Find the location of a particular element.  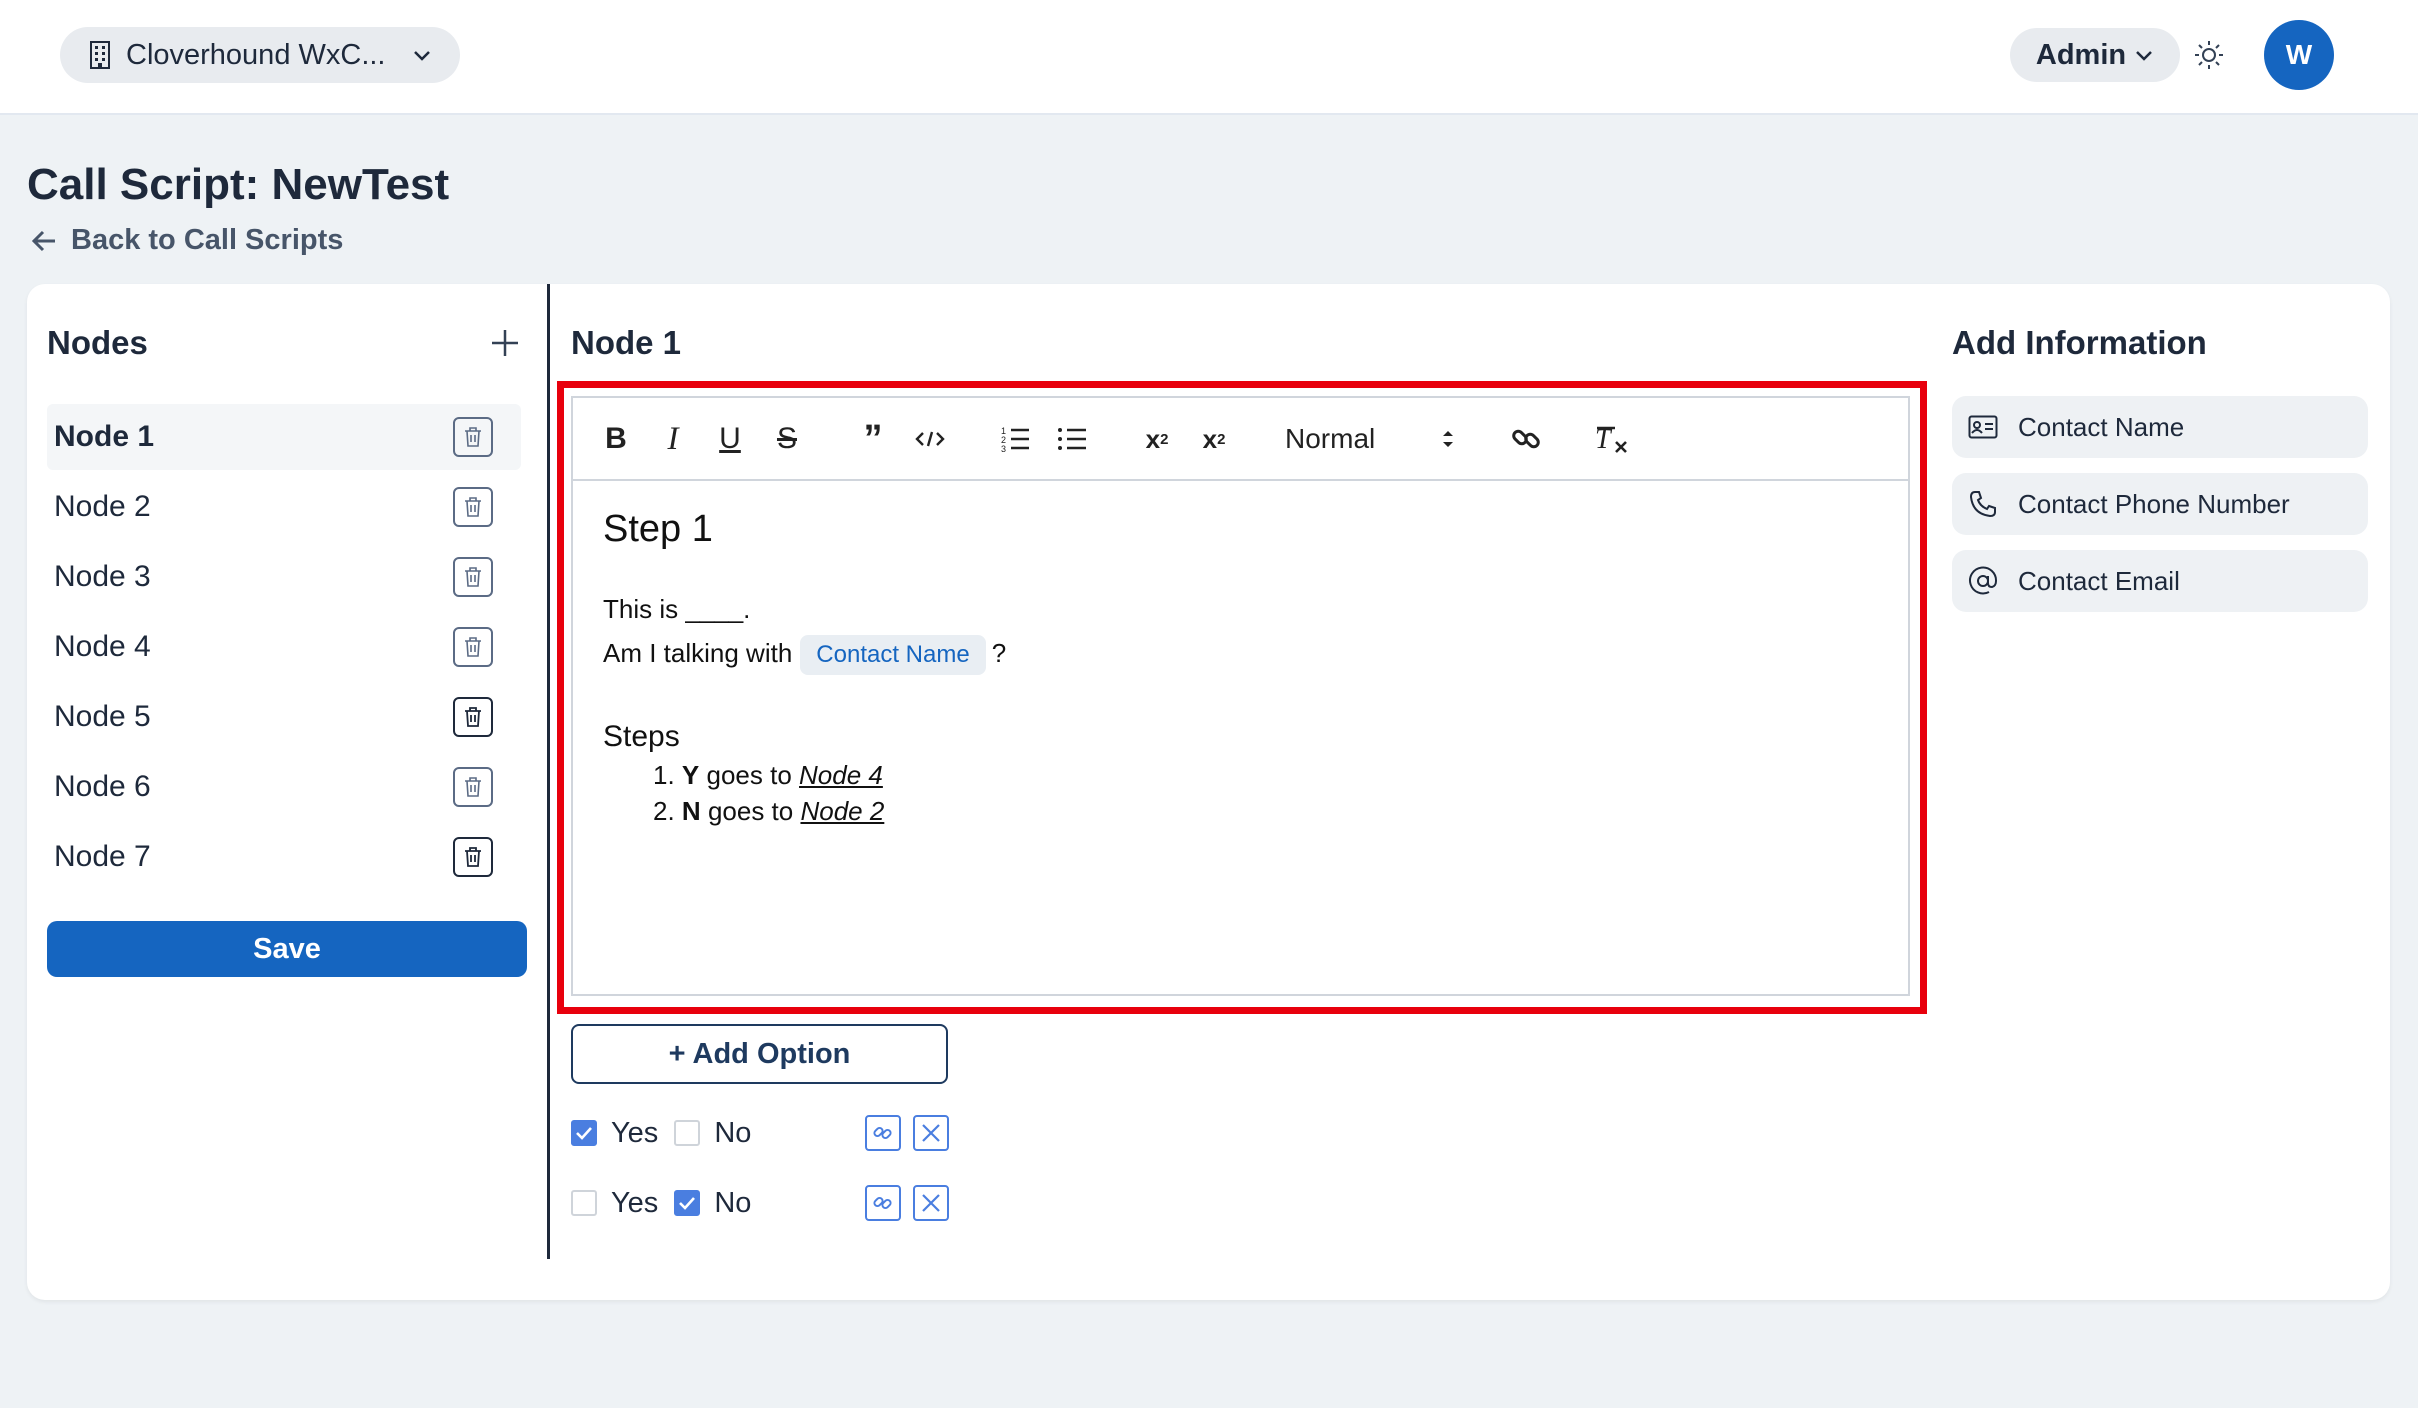

superscript-icon: x2 is located at coordinates (1214, 439).